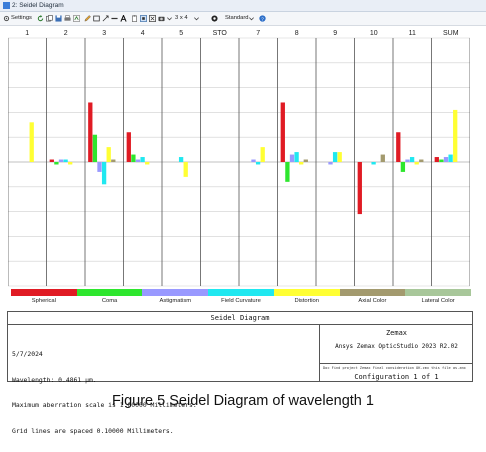 This screenshot has width=486, height=452. Describe the element at coordinates (455, 135) in the screenshot. I see `bar-distortion-sum` at that location.